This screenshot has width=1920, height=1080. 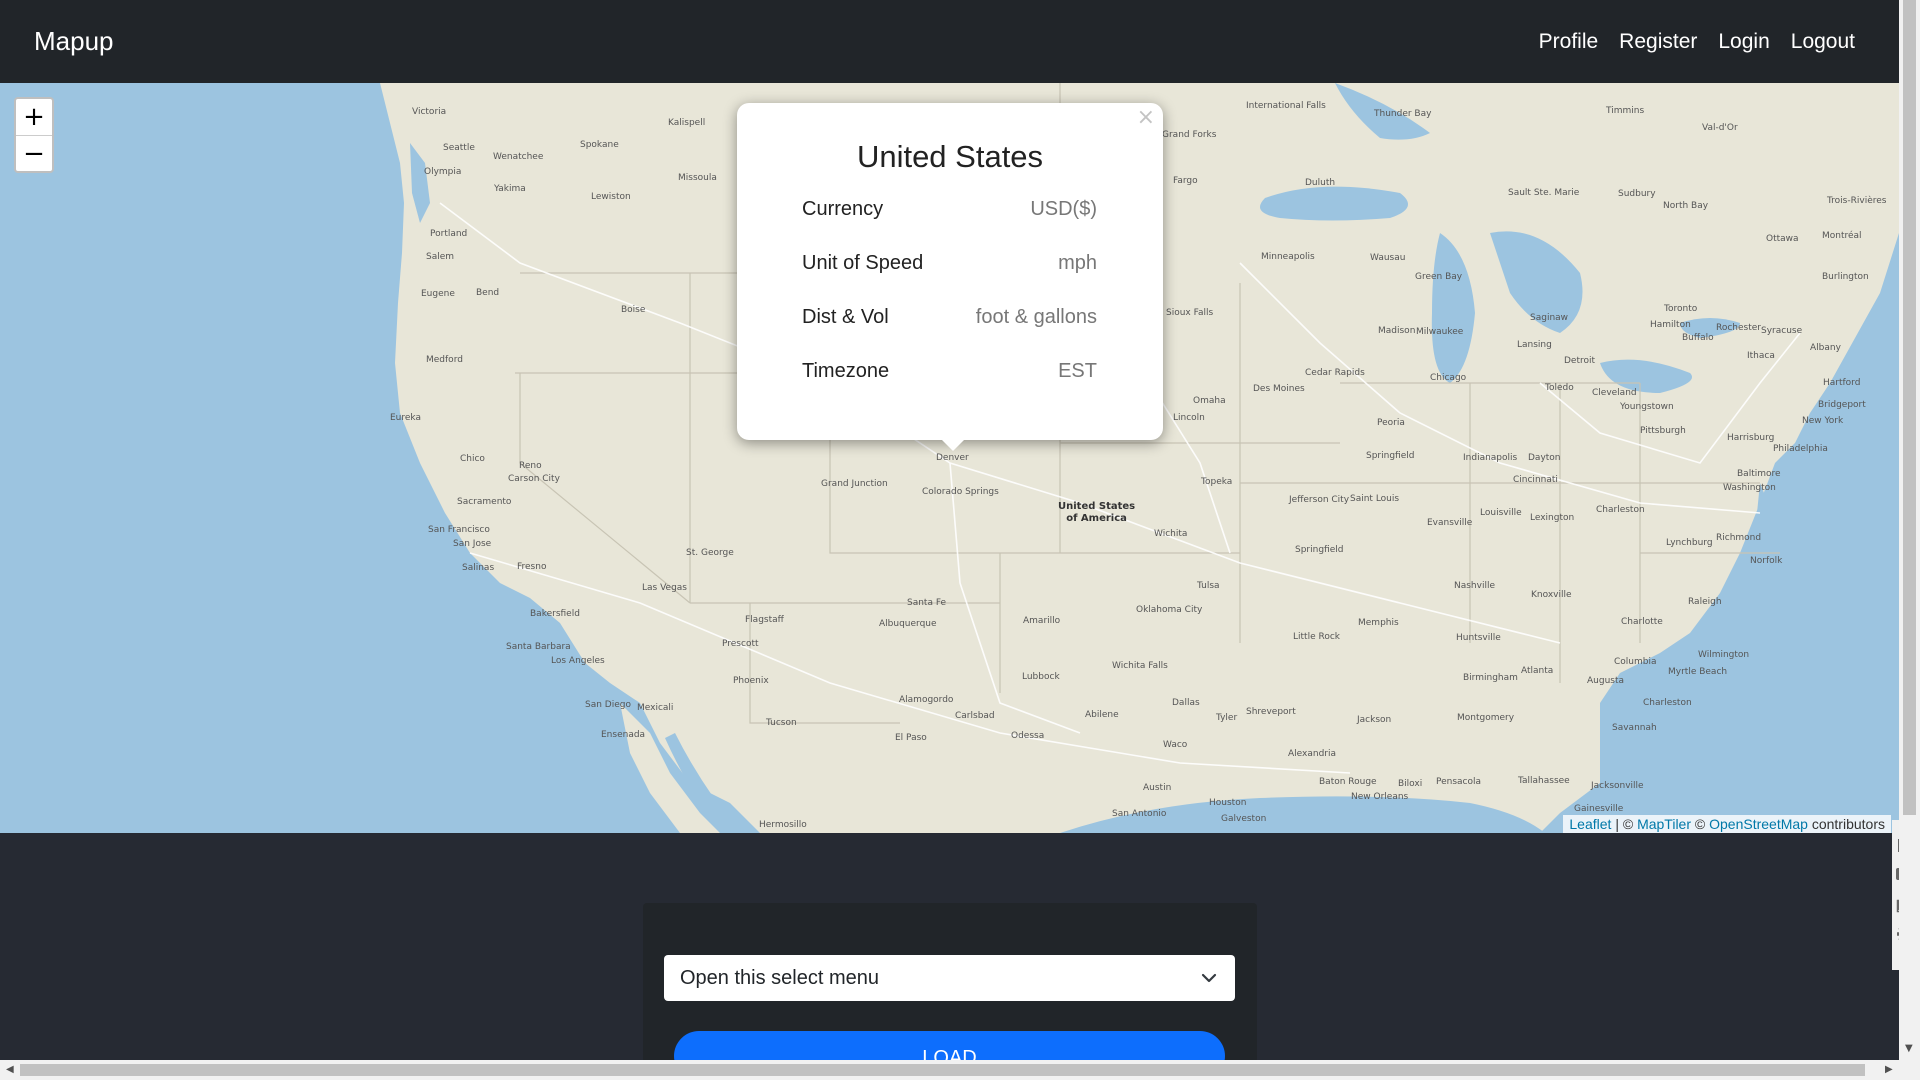 What do you see at coordinates (1403, 114) in the screenshot?
I see `map-label-thunderbay: Thunder Bay` at bounding box center [1403, 114].